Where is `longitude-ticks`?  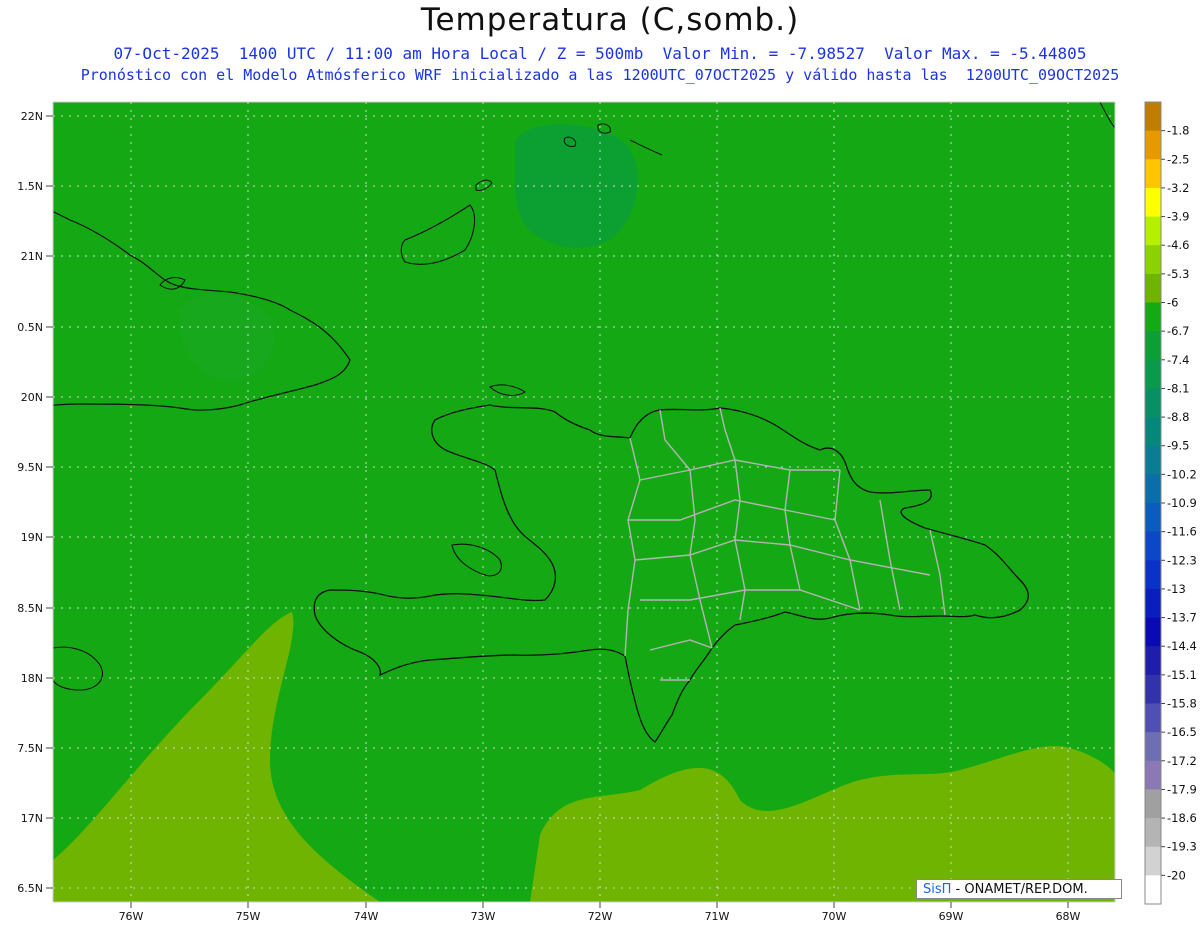 longitude-ticks is located at coordinates (599, 905).